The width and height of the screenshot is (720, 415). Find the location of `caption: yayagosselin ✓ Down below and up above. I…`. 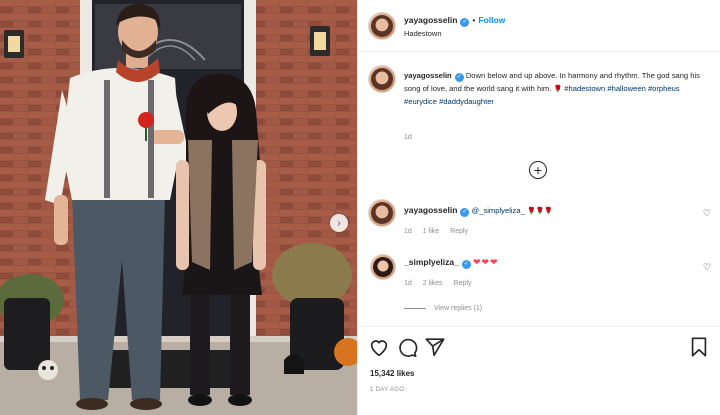

caption: yayagosselin ✓ Down below and up above. I… is located at coordinates (559, 89).